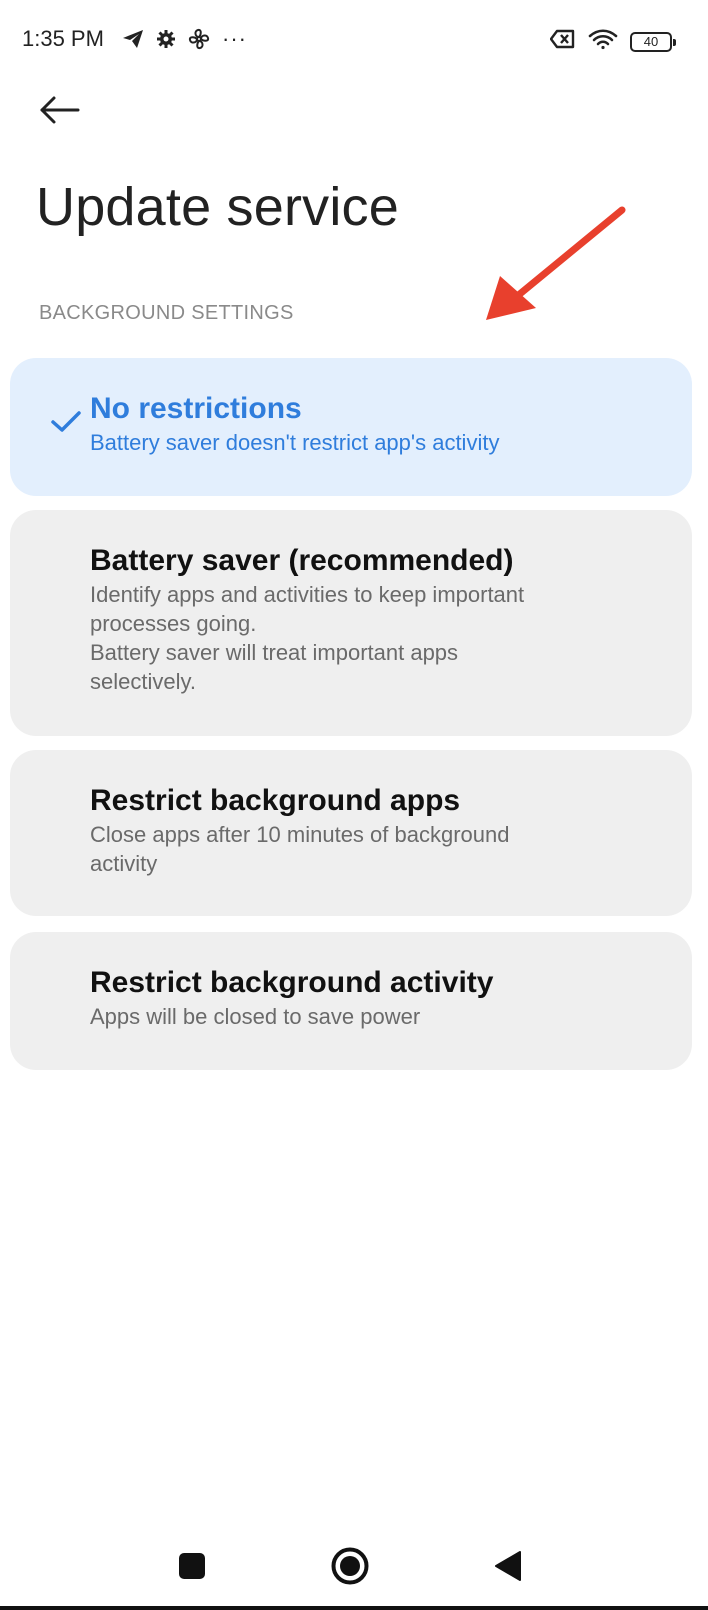 Image resolution: width=708 pixels, height=1610 pixels. Describe the element at coordinates (66, 424) in the screenshot. I see `checkmark-icon` at that location.